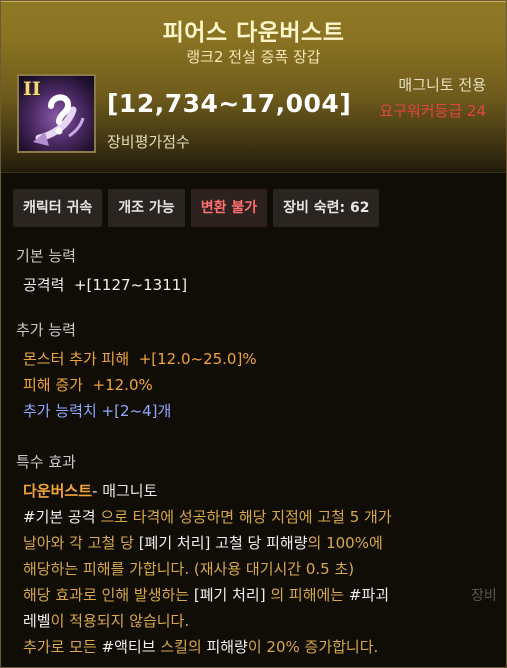  What do you see at coordinates (108, 595) in the screenshot?
I see `effect-desc-segment: 해당 효과로 인해 발생하는` at bounding box center [108, 595].